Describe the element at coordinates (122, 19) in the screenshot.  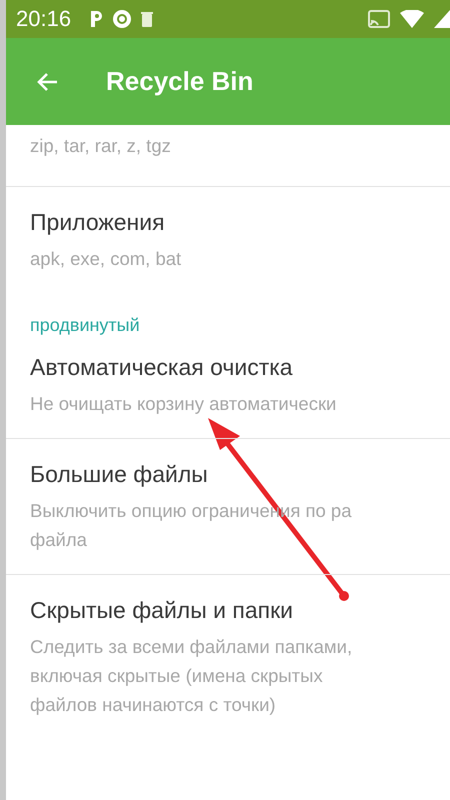
I see `sync-icon` at that location.